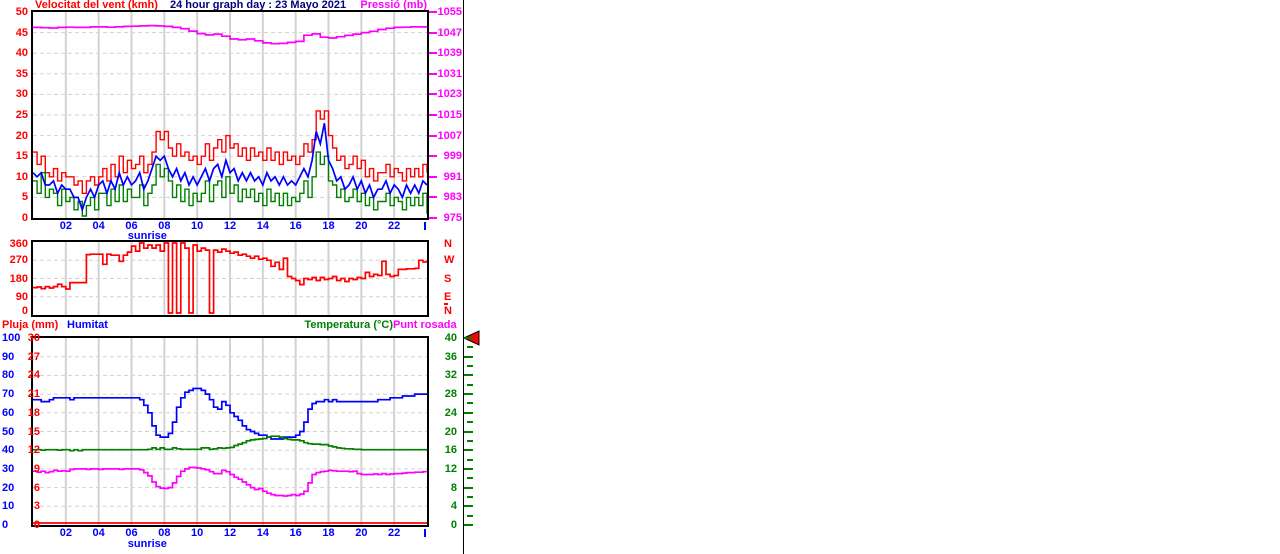 The width and height of the screenshot is (1280, 554). Describe the element at coordinates (348, 325) in the screenshot. I see `temperature-axis-title: Temperatura (°C)` at that location.